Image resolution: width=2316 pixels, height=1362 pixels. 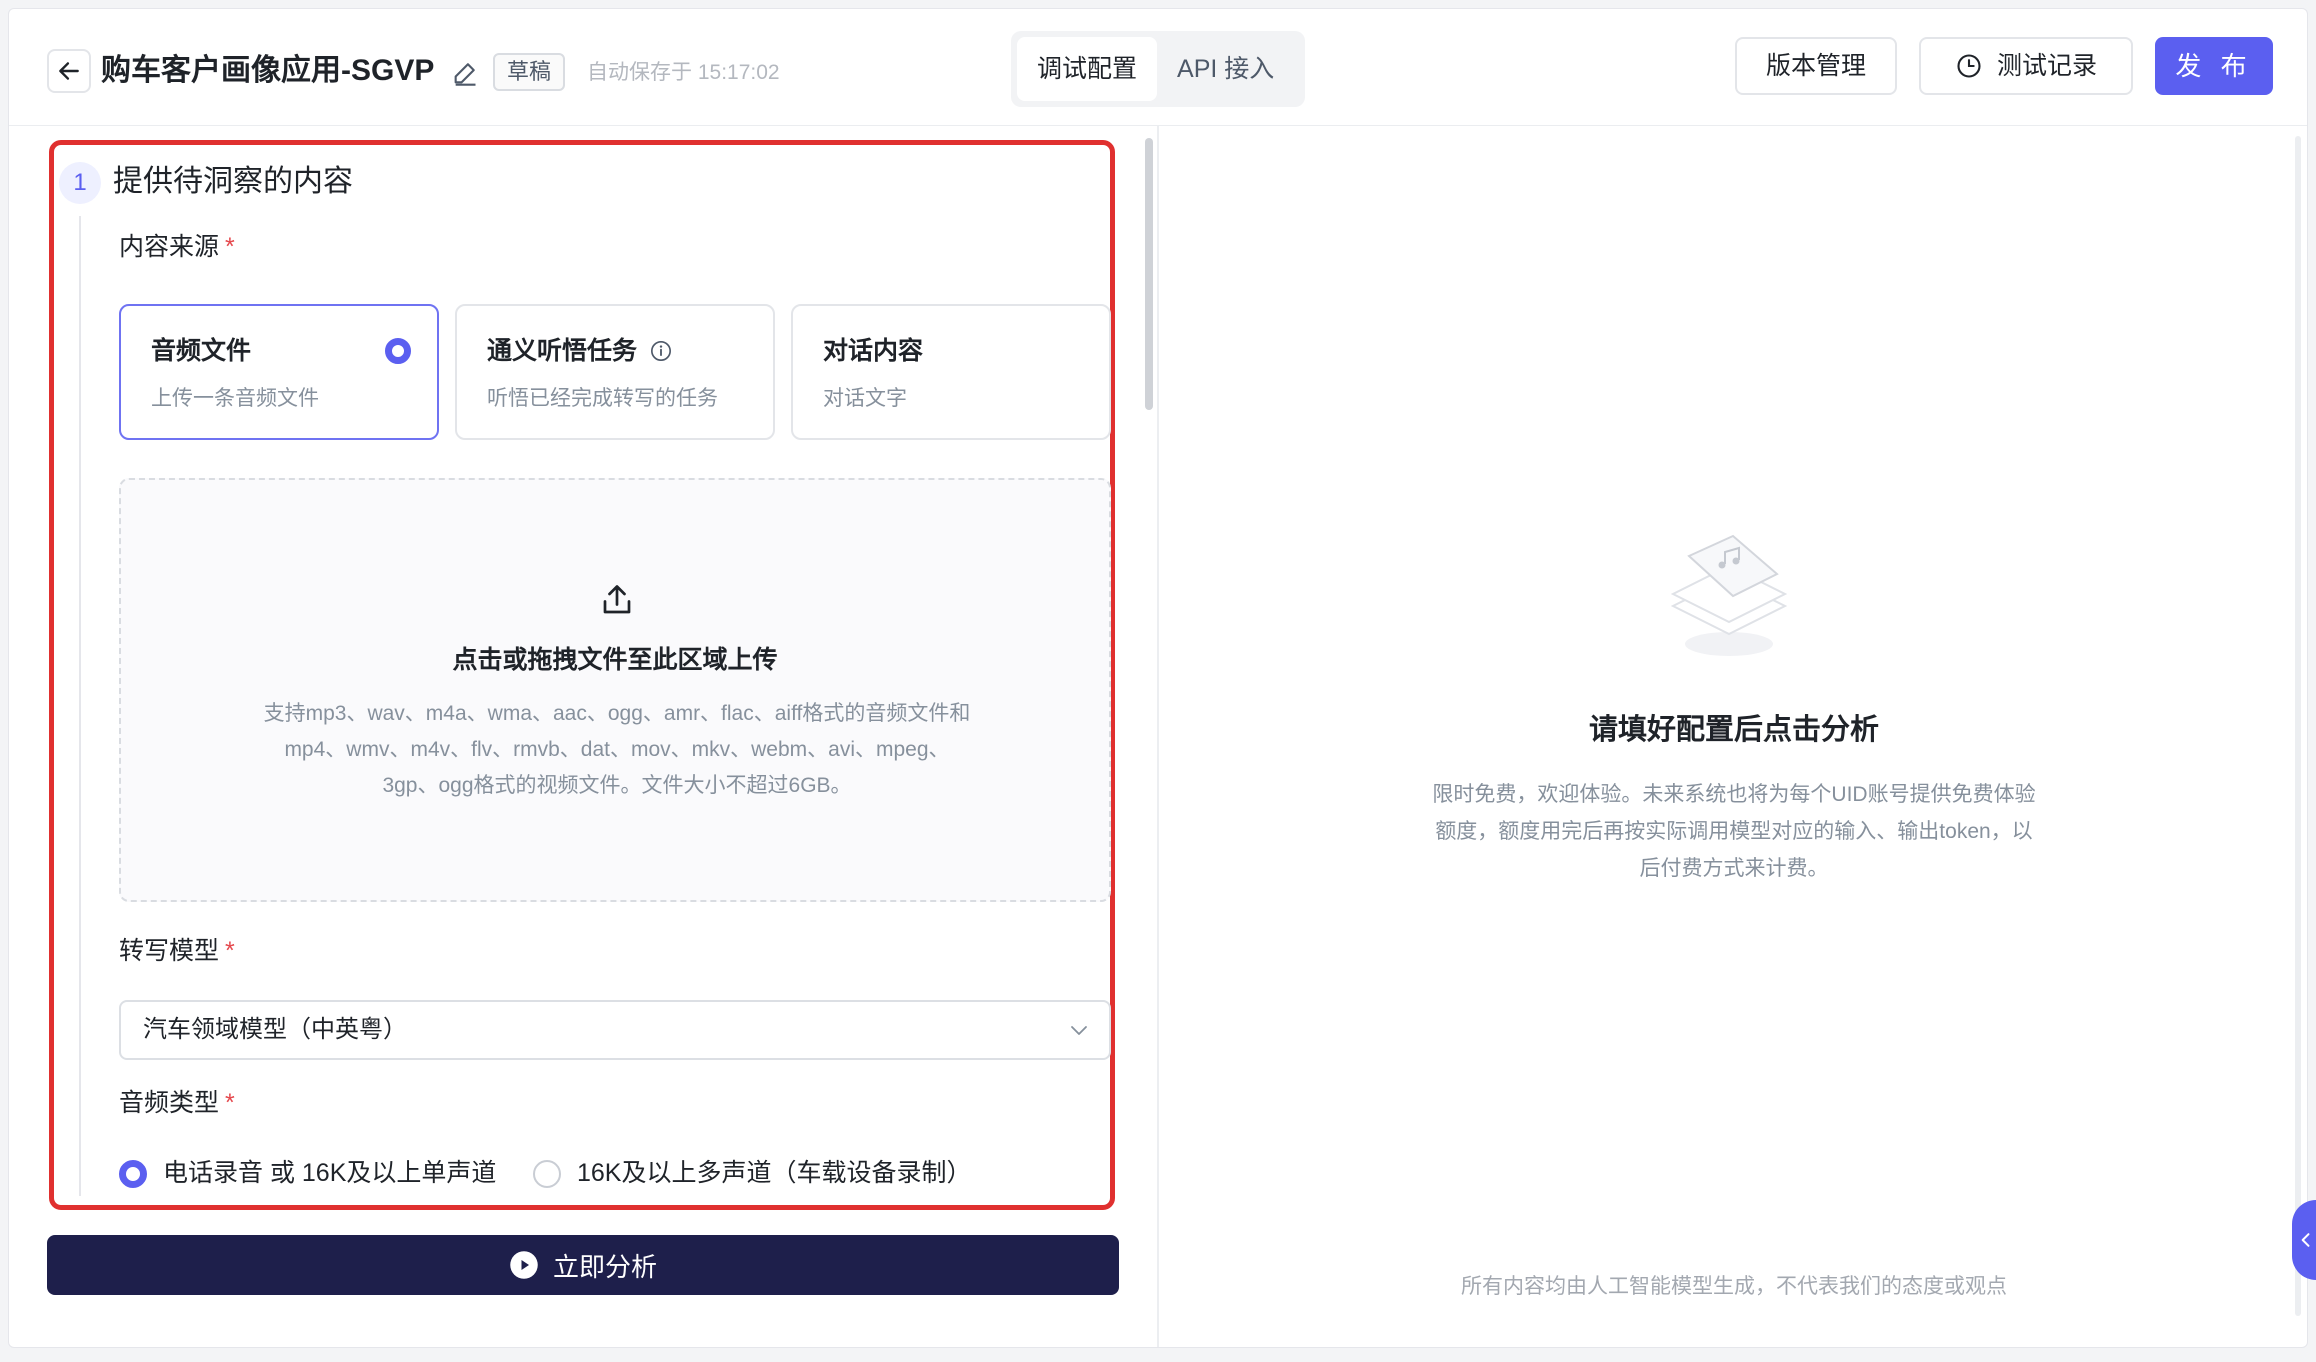 I want to click on source-card-title: 对话内容, so click(x=873, y=351).